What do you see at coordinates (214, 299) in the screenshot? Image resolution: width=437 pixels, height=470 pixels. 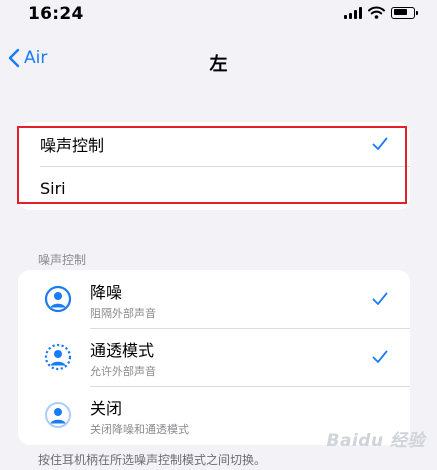 I see `mode-noise-cancellation: 降噪 阻隔外部声音` at bounding box center [214, 299].